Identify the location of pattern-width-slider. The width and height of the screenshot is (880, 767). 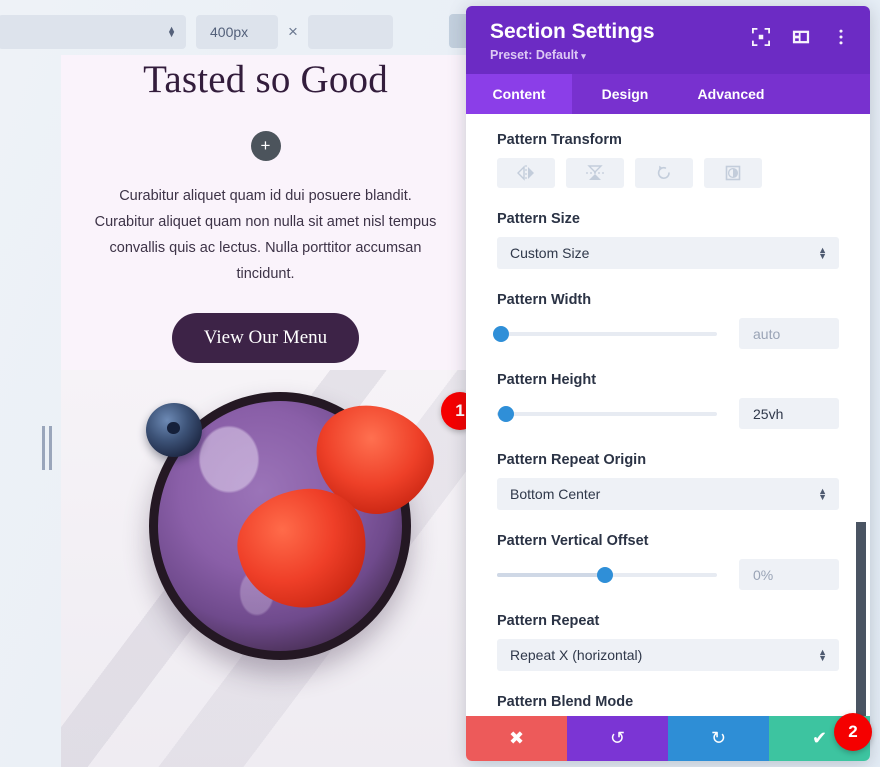
(605, 333).